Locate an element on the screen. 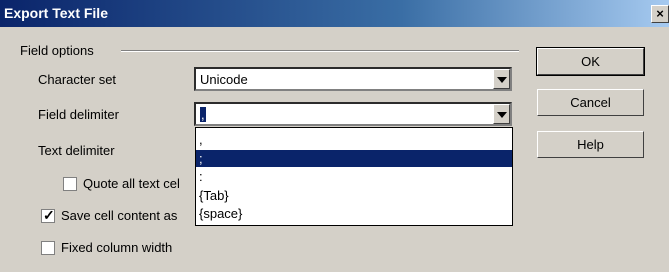 This screenshot has height=272, width=669. group-separator is located at coordinates (320, 51).